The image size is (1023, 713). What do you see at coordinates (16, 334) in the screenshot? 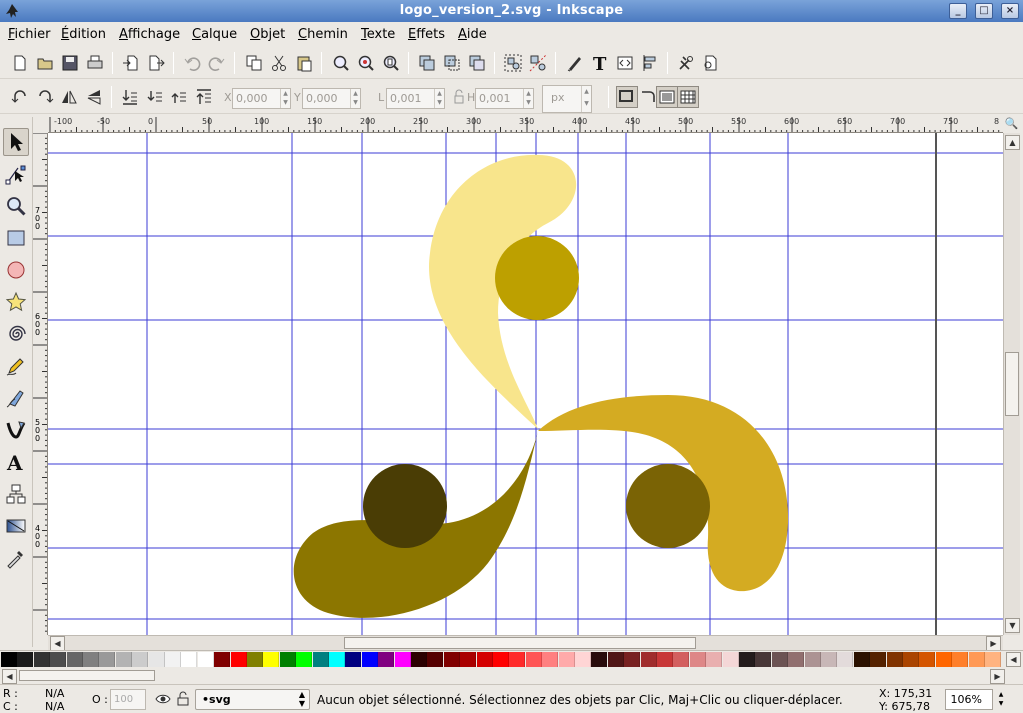
I see `spiral-icon` at bounding box center [16, 334].